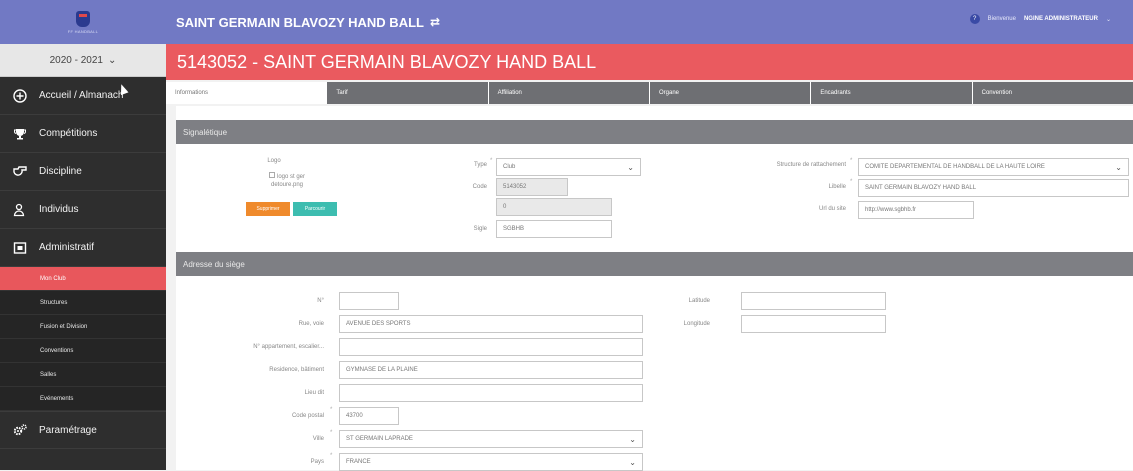  I want to click on handball-logo-icon, so click(83, 18).